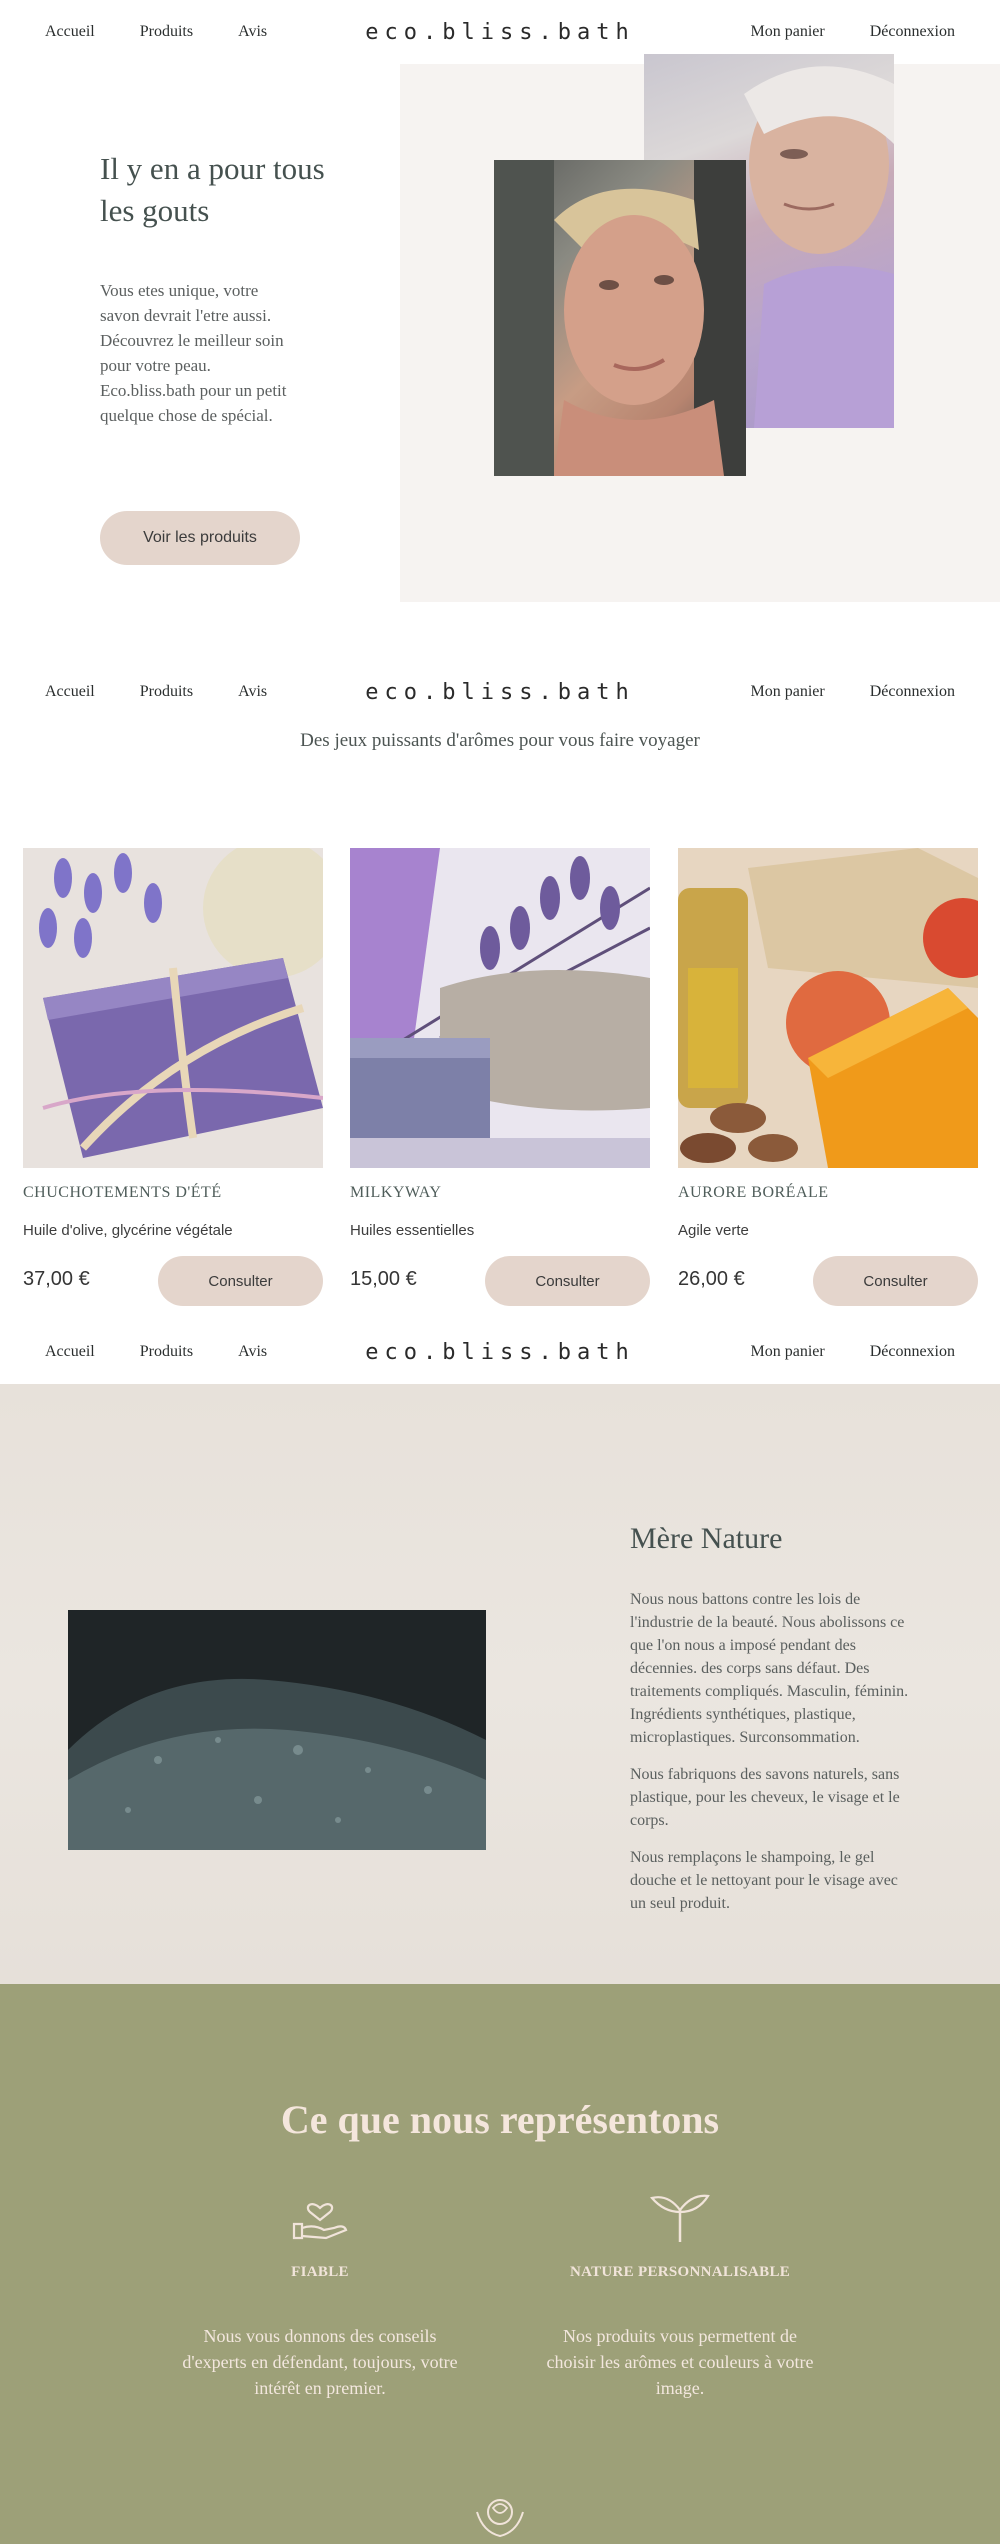  Describe the element at coordinates (500, 2518) in the screenshot. I see `rose-hand-icon` at that location.